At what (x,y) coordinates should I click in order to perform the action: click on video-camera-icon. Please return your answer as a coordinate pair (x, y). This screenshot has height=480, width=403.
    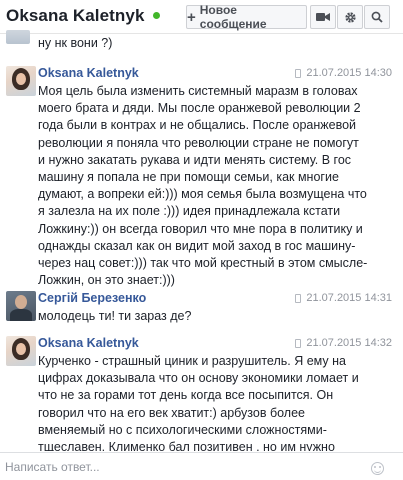
    Looking at the image, I should click on (323, 17).